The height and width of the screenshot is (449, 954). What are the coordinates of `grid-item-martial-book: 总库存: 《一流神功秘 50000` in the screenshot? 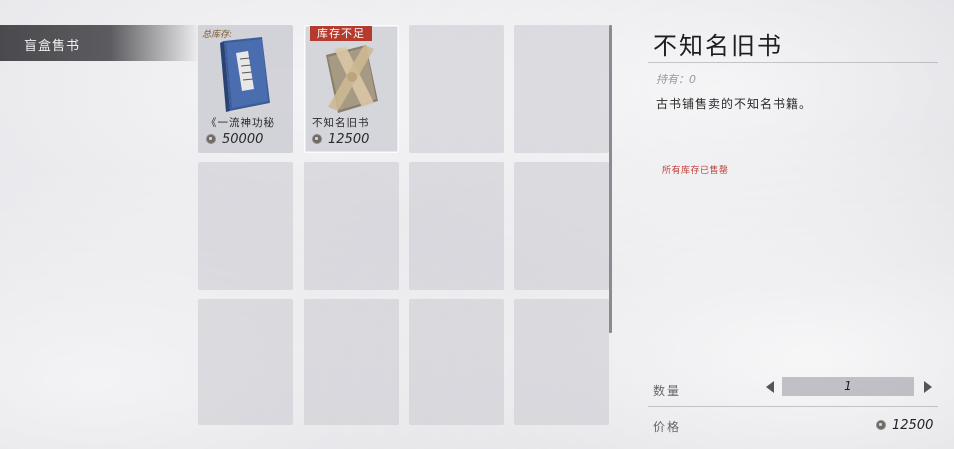 It's located at (245, 89).